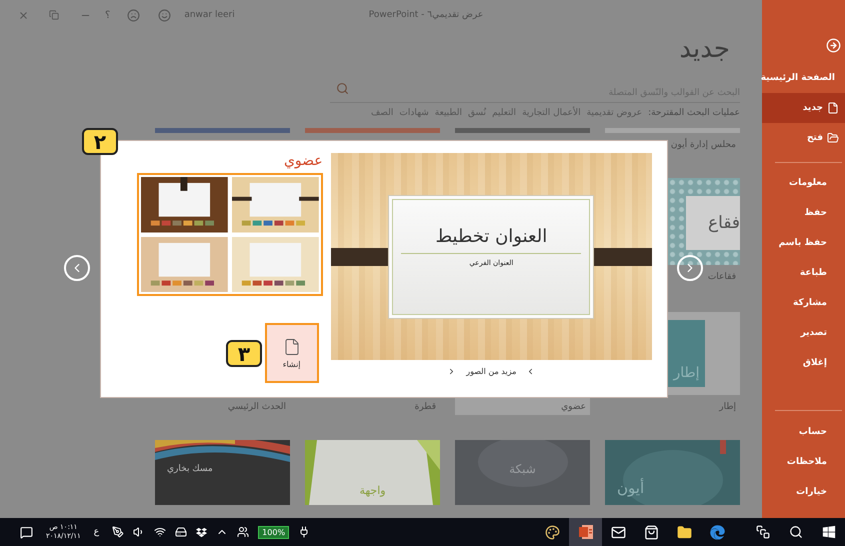 This screenshot has height=546, width=845. I want to click on suggested-label: عمليات البحث المقترحة:, so click(694, 113).